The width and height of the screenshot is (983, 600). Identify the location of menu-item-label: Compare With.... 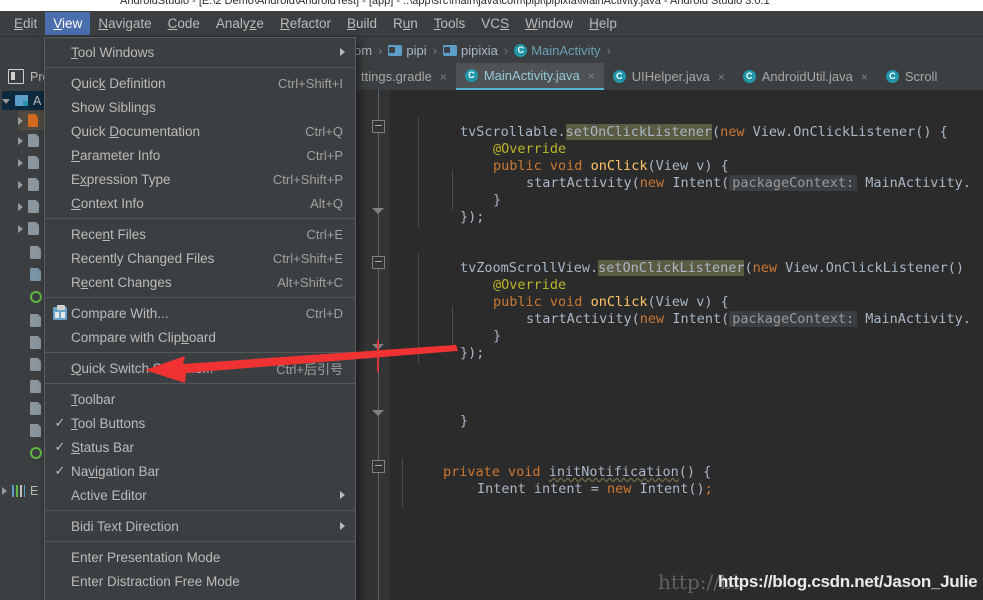
(120, 313).